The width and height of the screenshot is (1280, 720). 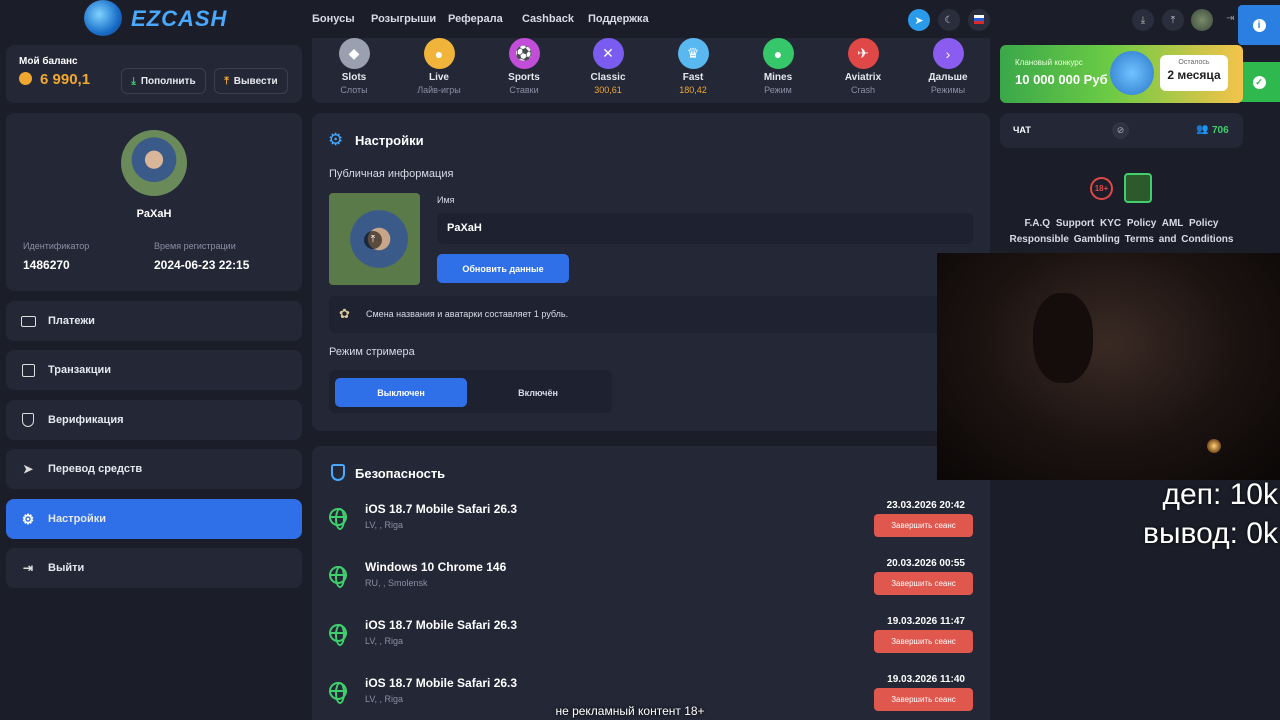 What do you see at coordinates (948, 77) in the screenshot?
I see `game-name: Дальше` at bounding box center [948, 77].